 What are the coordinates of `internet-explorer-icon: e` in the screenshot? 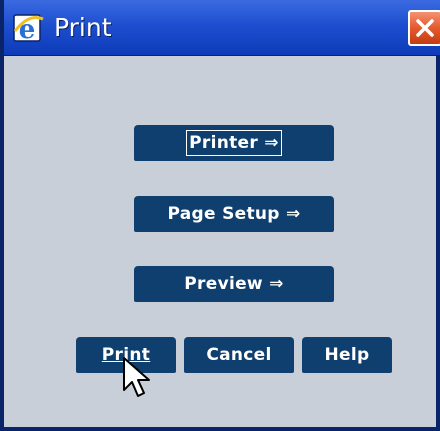 It's located at (29, 28).